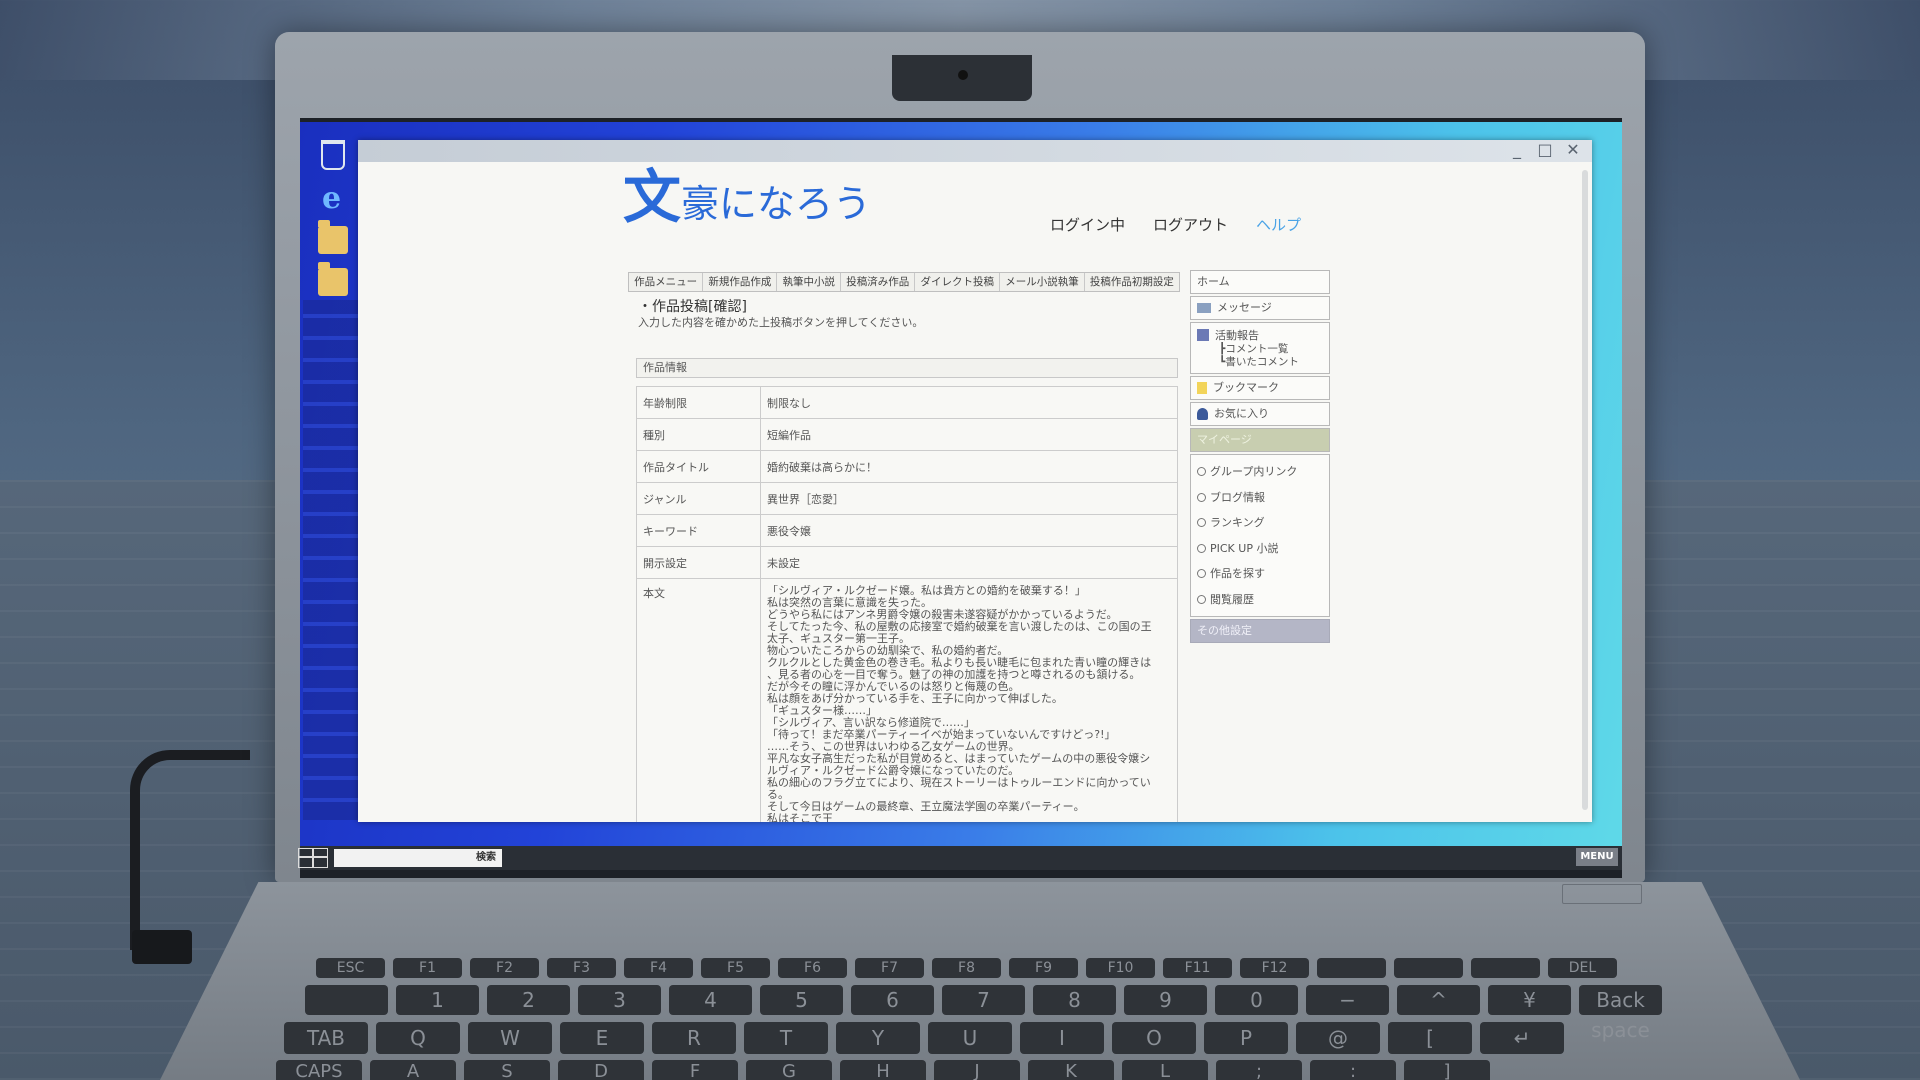  Describe the element at coordinates (581, 968) in the screenshot. I see `keyboard-key: F3` at that location.